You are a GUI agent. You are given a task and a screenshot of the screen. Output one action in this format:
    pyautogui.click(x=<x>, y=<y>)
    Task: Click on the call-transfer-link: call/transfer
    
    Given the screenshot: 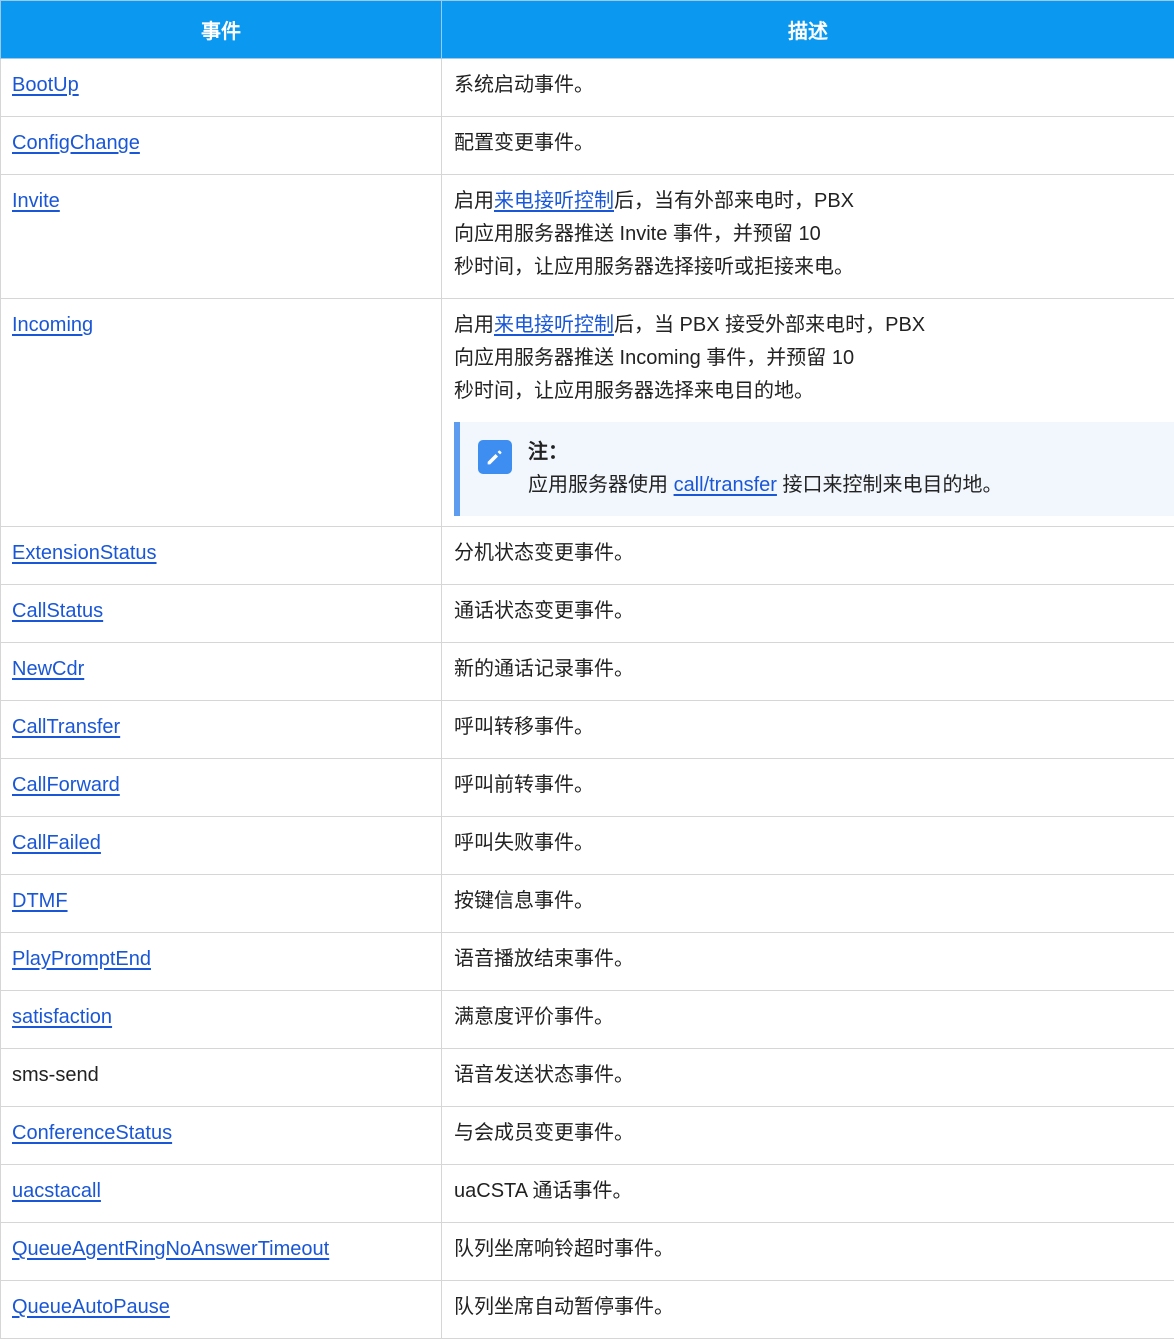 What is the action you would take?
    pyautogui.click(x=725, y=485)
    